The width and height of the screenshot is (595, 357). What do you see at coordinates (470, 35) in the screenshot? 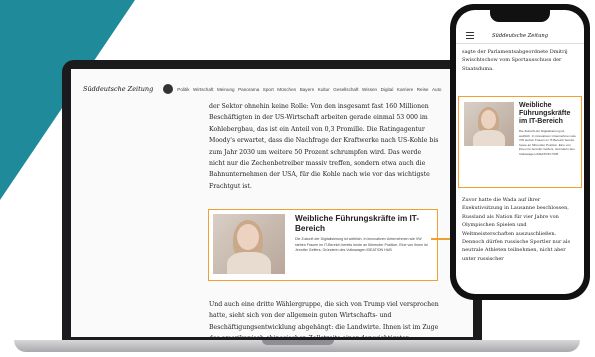
I see `hamburger-icon` at bounding box center [470, 35].